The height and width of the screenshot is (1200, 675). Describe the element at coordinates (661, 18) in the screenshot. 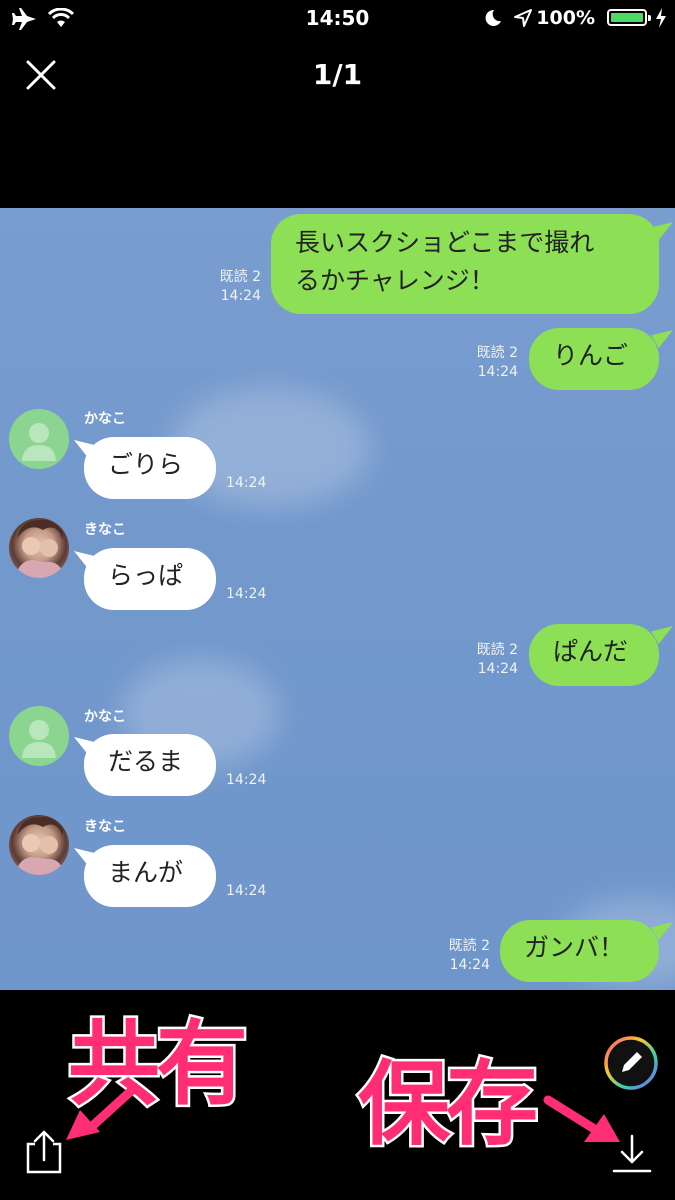

I see `charging-icon` at that location.